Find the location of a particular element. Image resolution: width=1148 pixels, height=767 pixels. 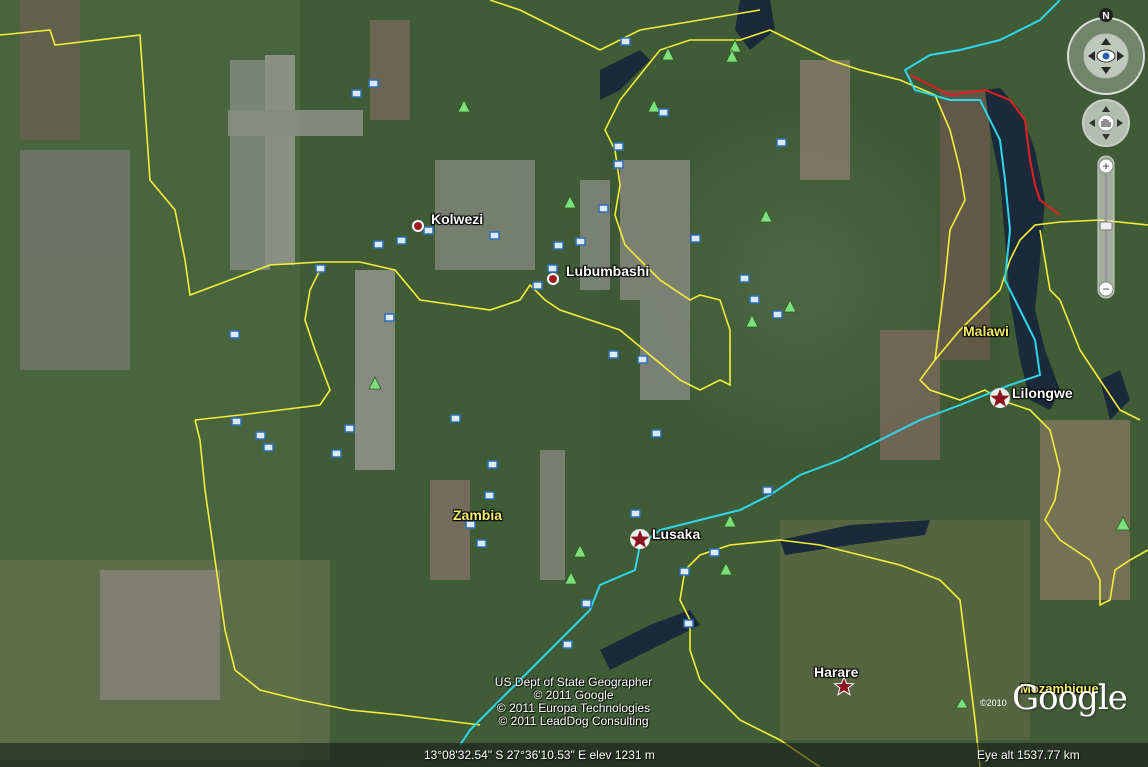

city-label-lubumbashi: Lubumbashi is located at coordinates (607, 271).